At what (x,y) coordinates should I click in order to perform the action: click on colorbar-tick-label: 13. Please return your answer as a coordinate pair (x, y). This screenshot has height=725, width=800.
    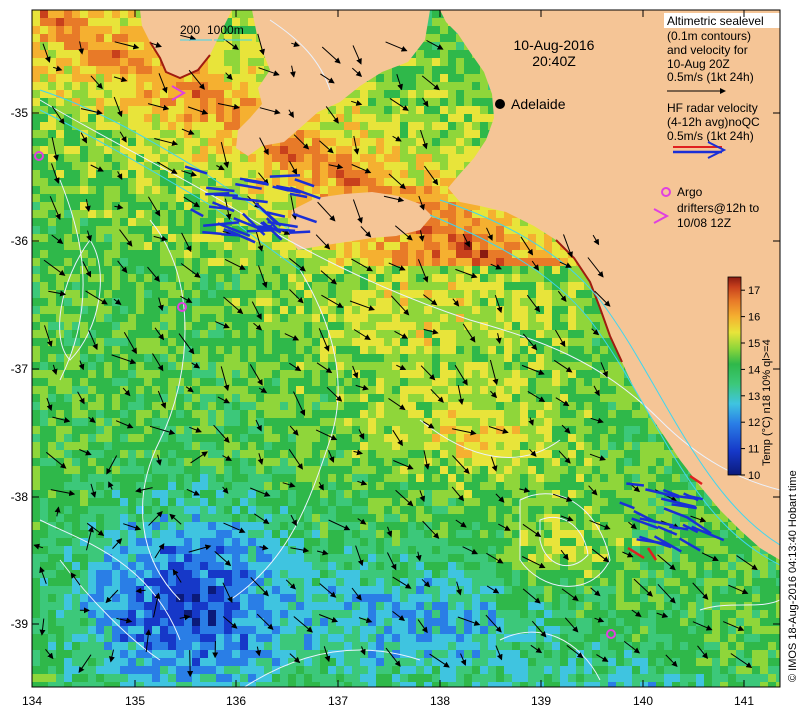
    Looking at the image, I should click on (754, 397).